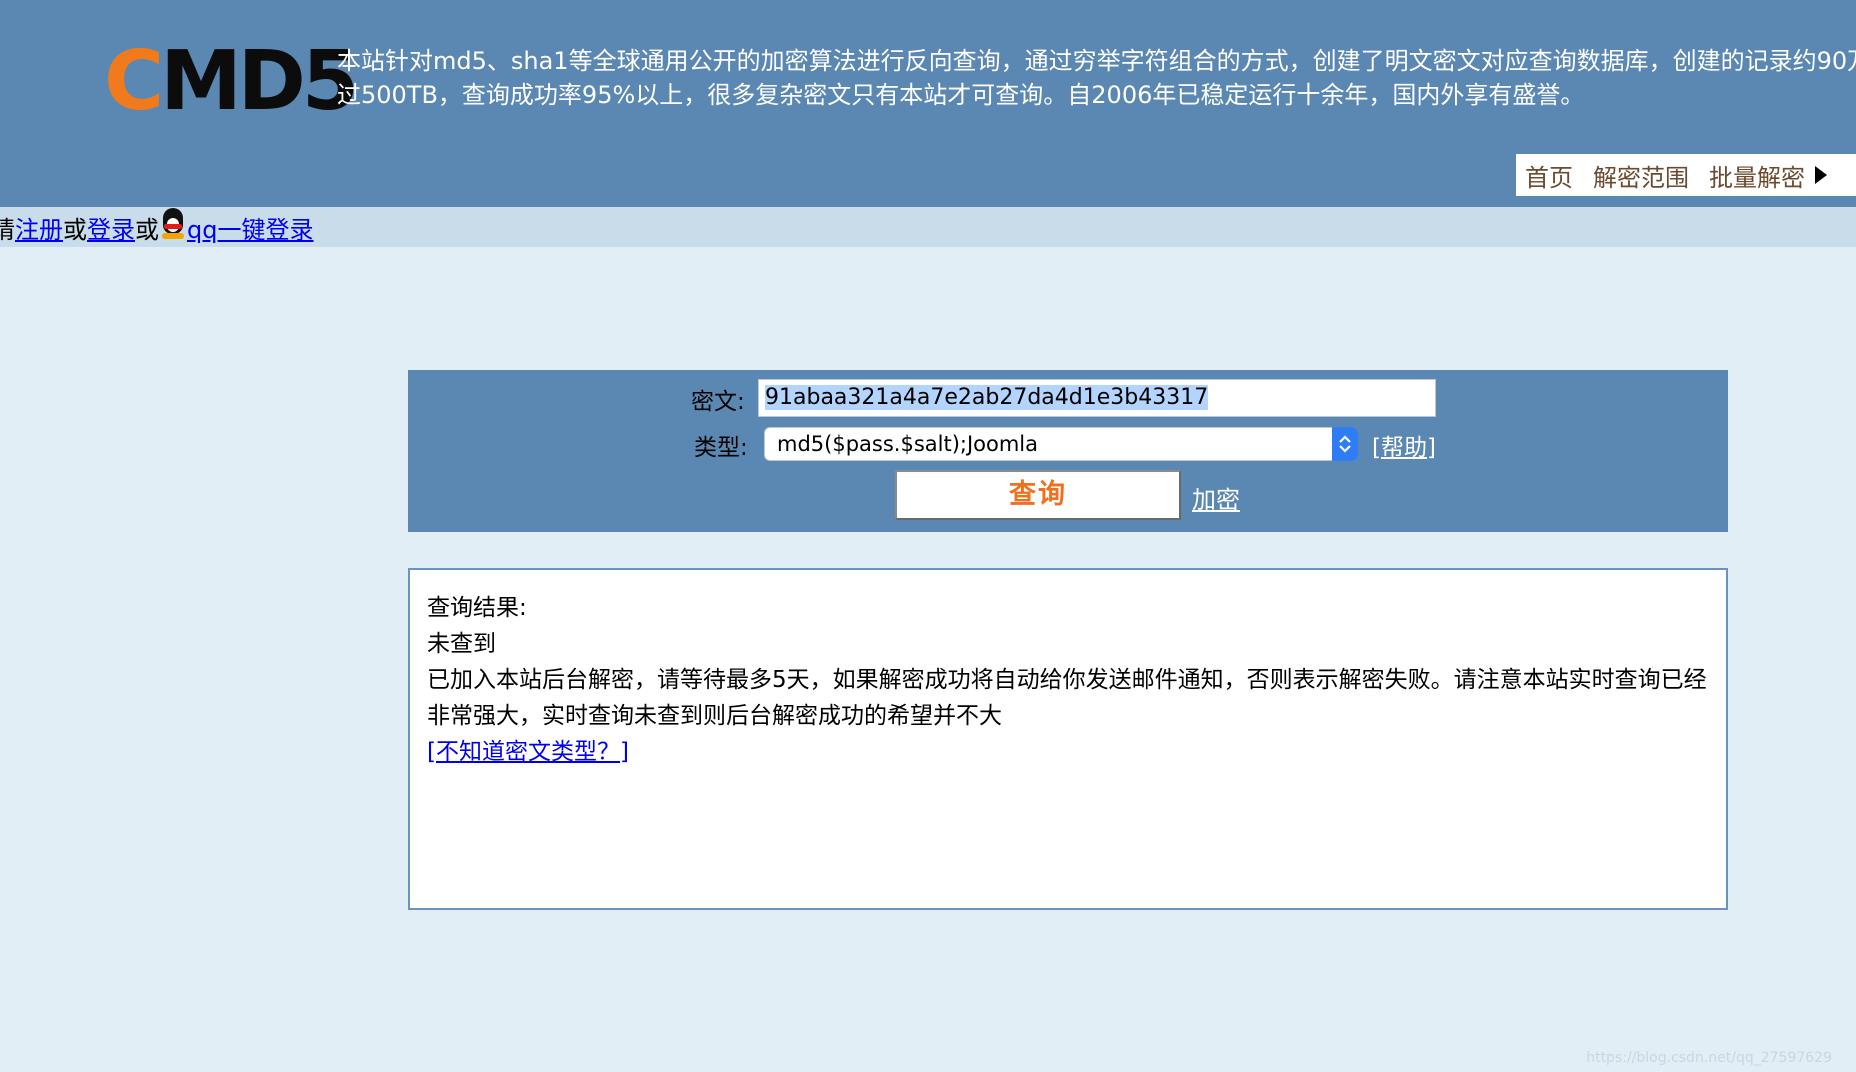 The height and width of the screenshot is (1072, 1856). I want to click on cipher-input: 91abaa321a4a7e2ab27da4d1e3b43317, so click(1097, 398).